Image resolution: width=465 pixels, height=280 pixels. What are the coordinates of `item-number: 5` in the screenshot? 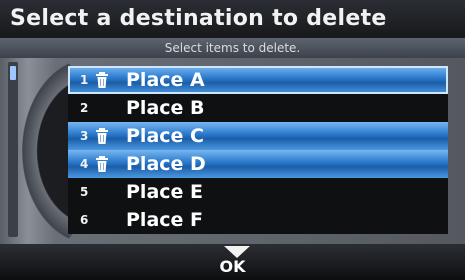 It's located at (84, 192).